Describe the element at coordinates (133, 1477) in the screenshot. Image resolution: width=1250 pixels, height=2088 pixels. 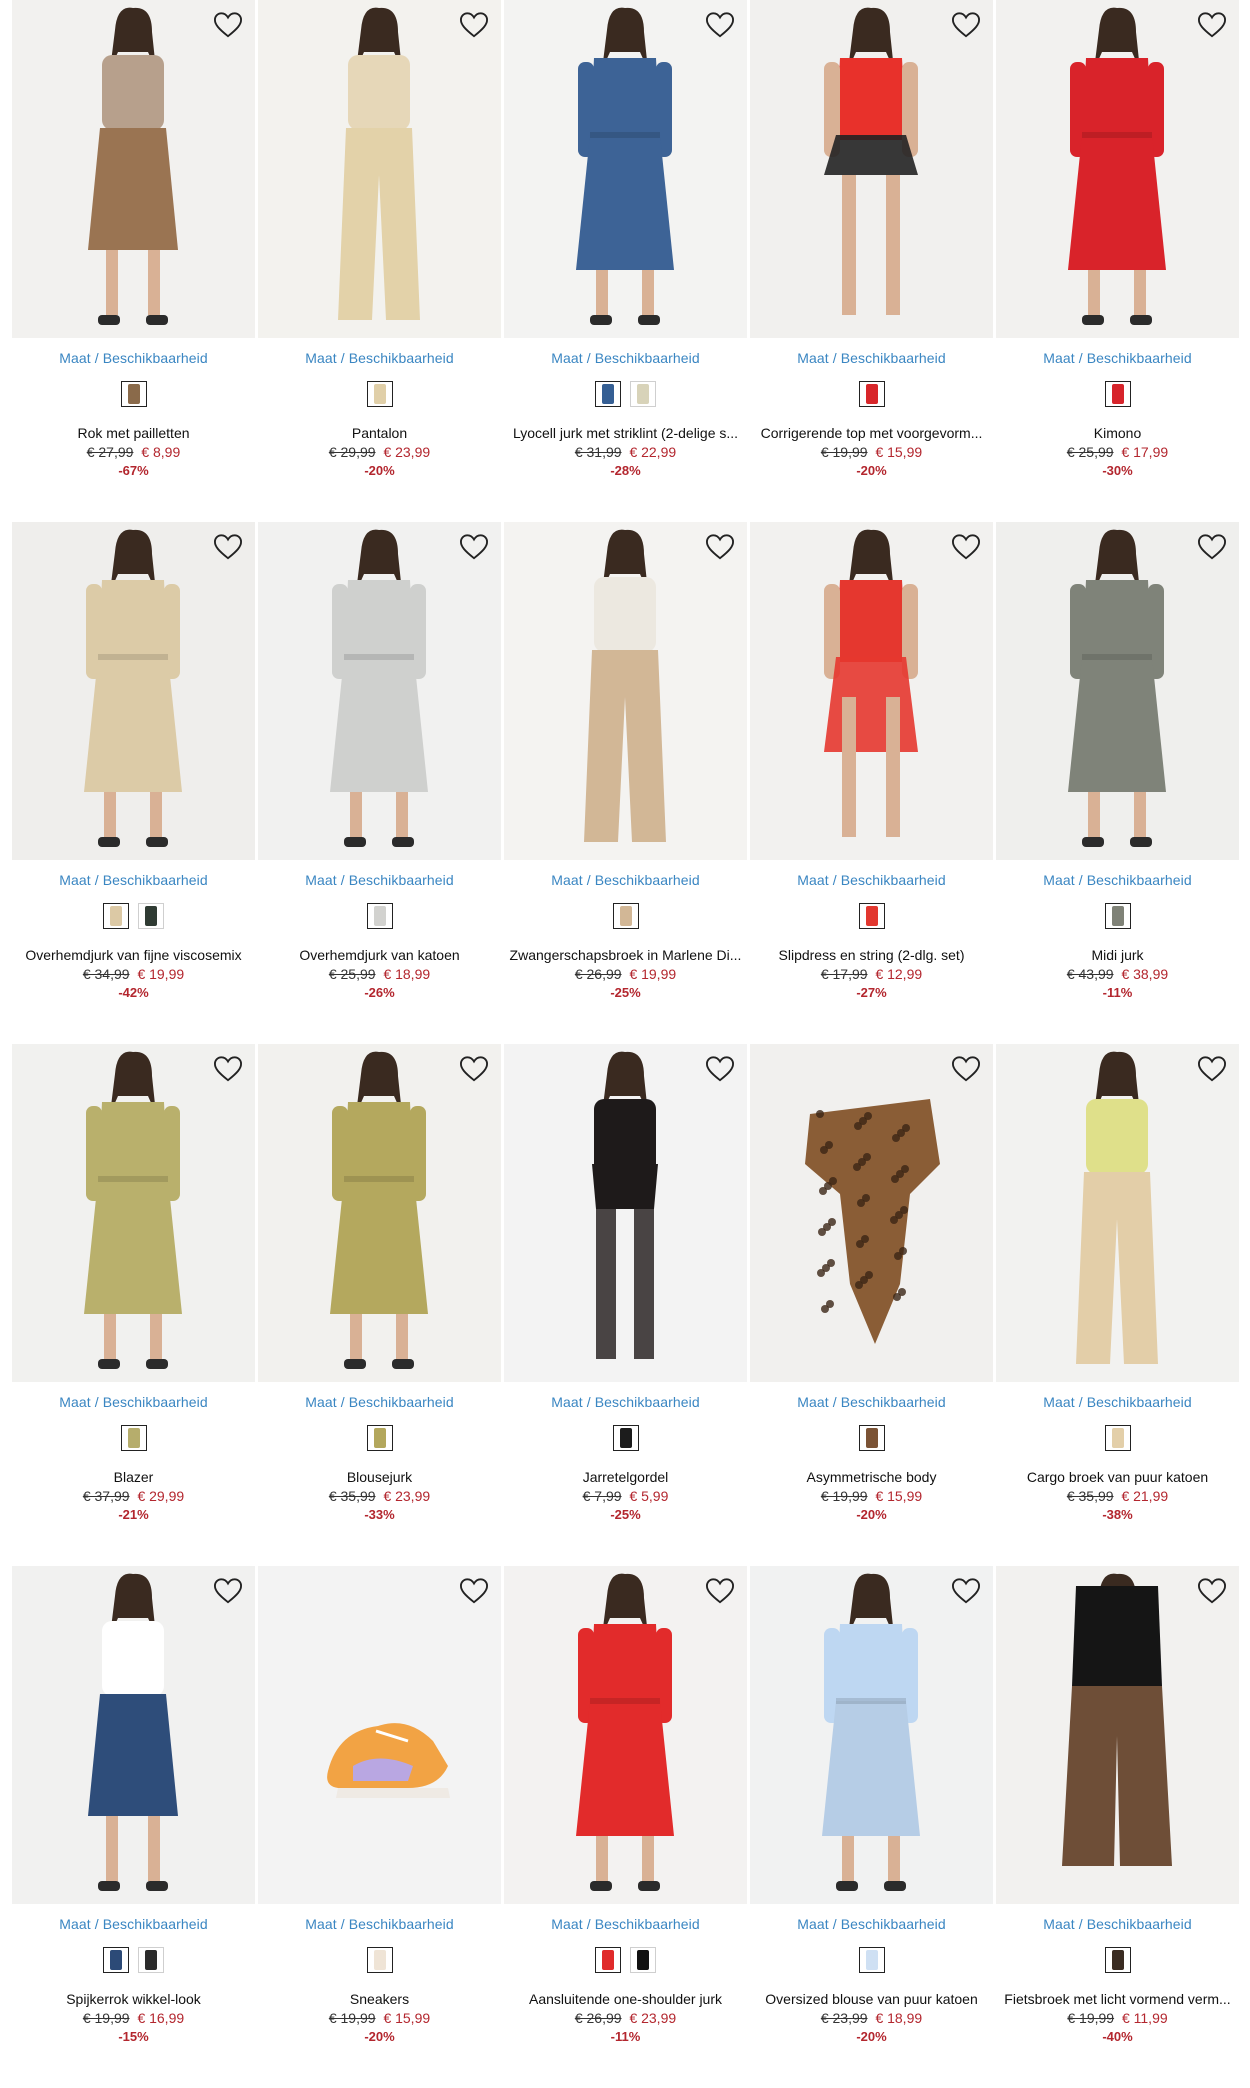
I see `product-name: Blazer` at that location.